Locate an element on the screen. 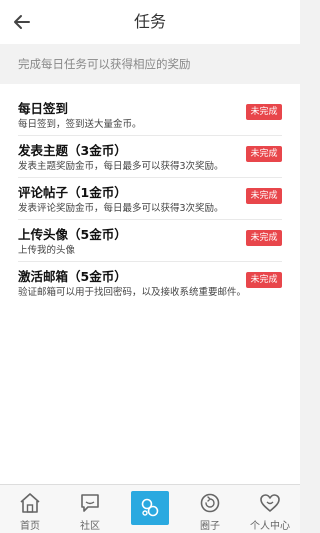 This screenshot has width=320, height=533. home-icon is located at coordinates (30, 503).